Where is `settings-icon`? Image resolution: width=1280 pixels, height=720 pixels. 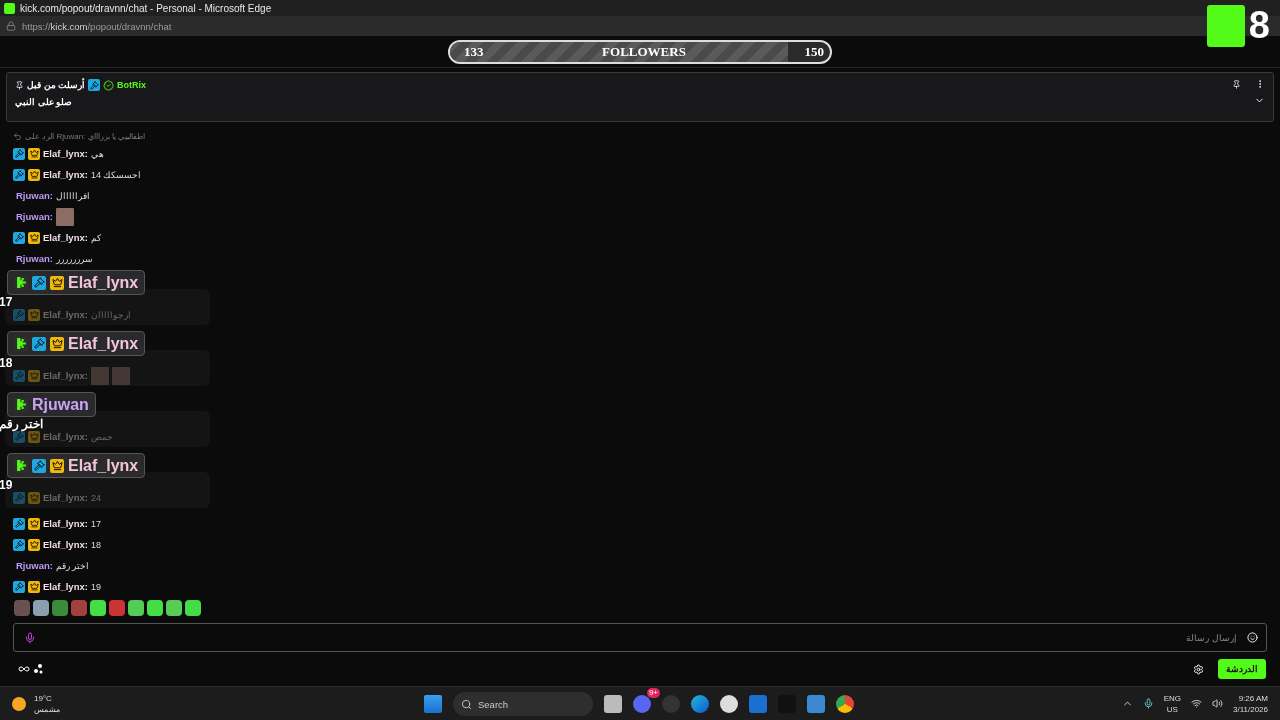
settings-icon is located at coordinates (1198, 669).